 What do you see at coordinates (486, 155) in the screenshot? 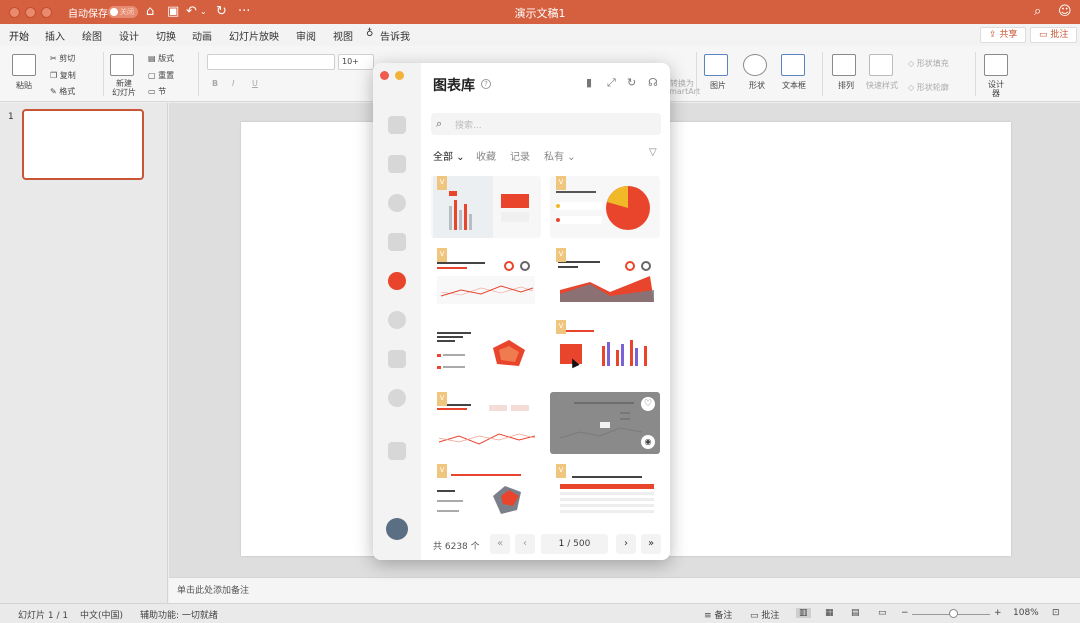
I see `filter-favorites: 收藏` at bounding box center [486, 155].